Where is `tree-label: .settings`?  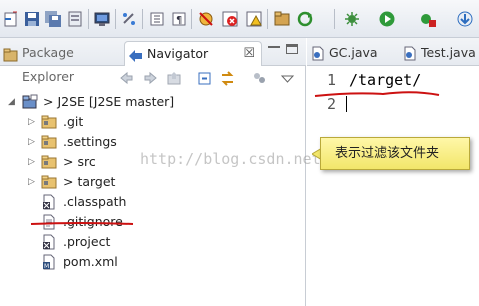 tree-label: .settings is located at coordinates (90, 141).